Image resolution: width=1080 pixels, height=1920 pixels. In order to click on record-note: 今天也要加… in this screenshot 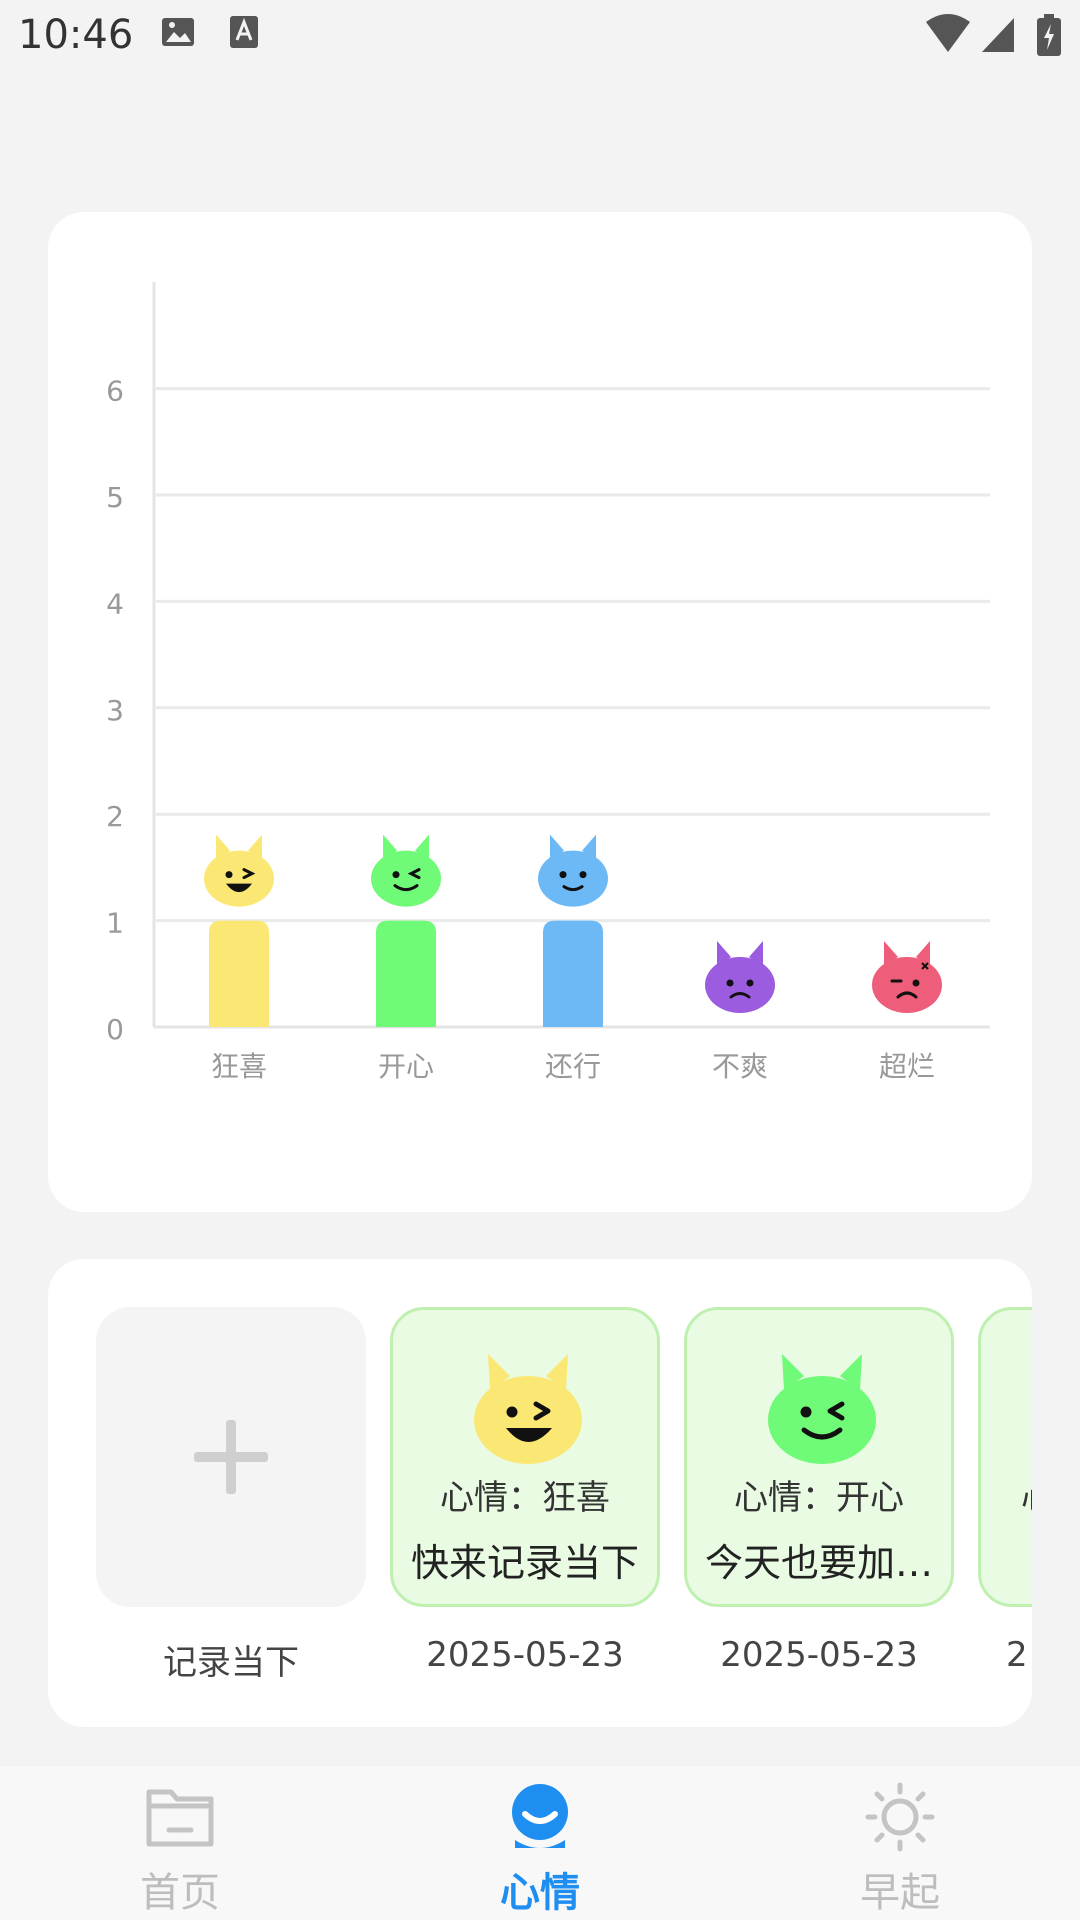, I will do `click(818, 1563)`.